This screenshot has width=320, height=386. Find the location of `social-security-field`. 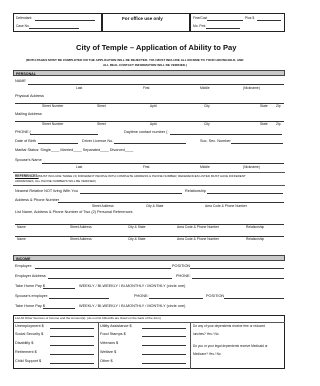

social-security-field is located at coordinates (72, 336).